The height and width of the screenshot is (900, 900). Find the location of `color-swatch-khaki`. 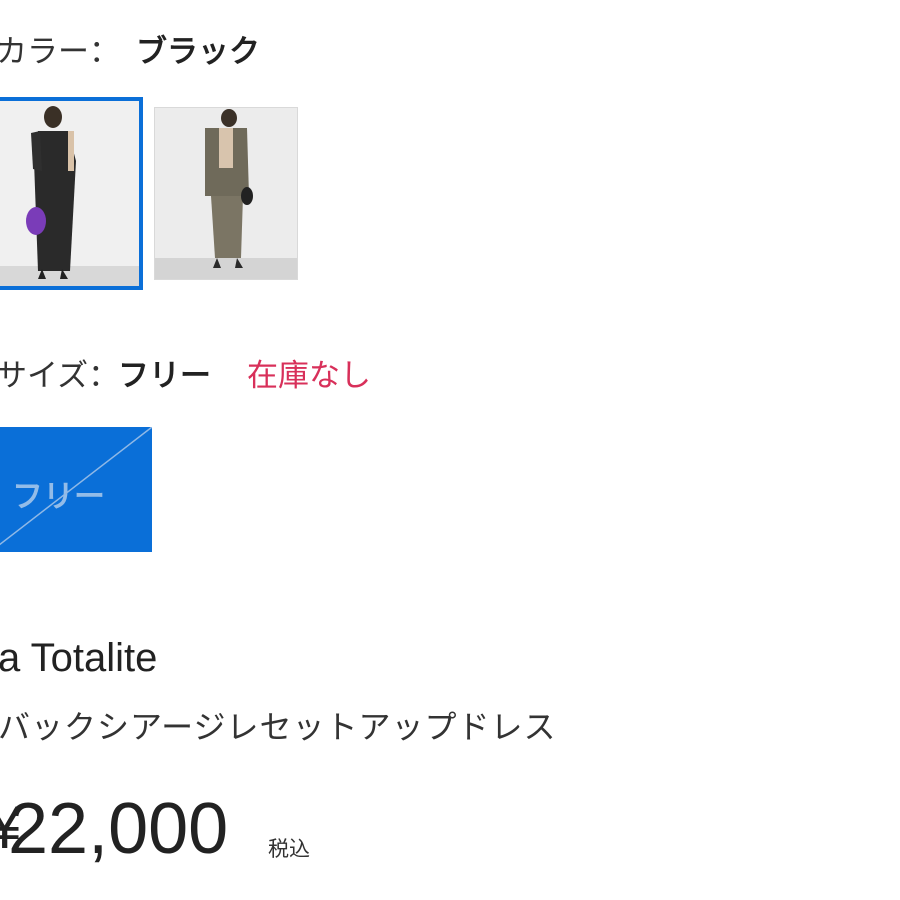

color-swatch-khaki is located at coordinates (226, 193).